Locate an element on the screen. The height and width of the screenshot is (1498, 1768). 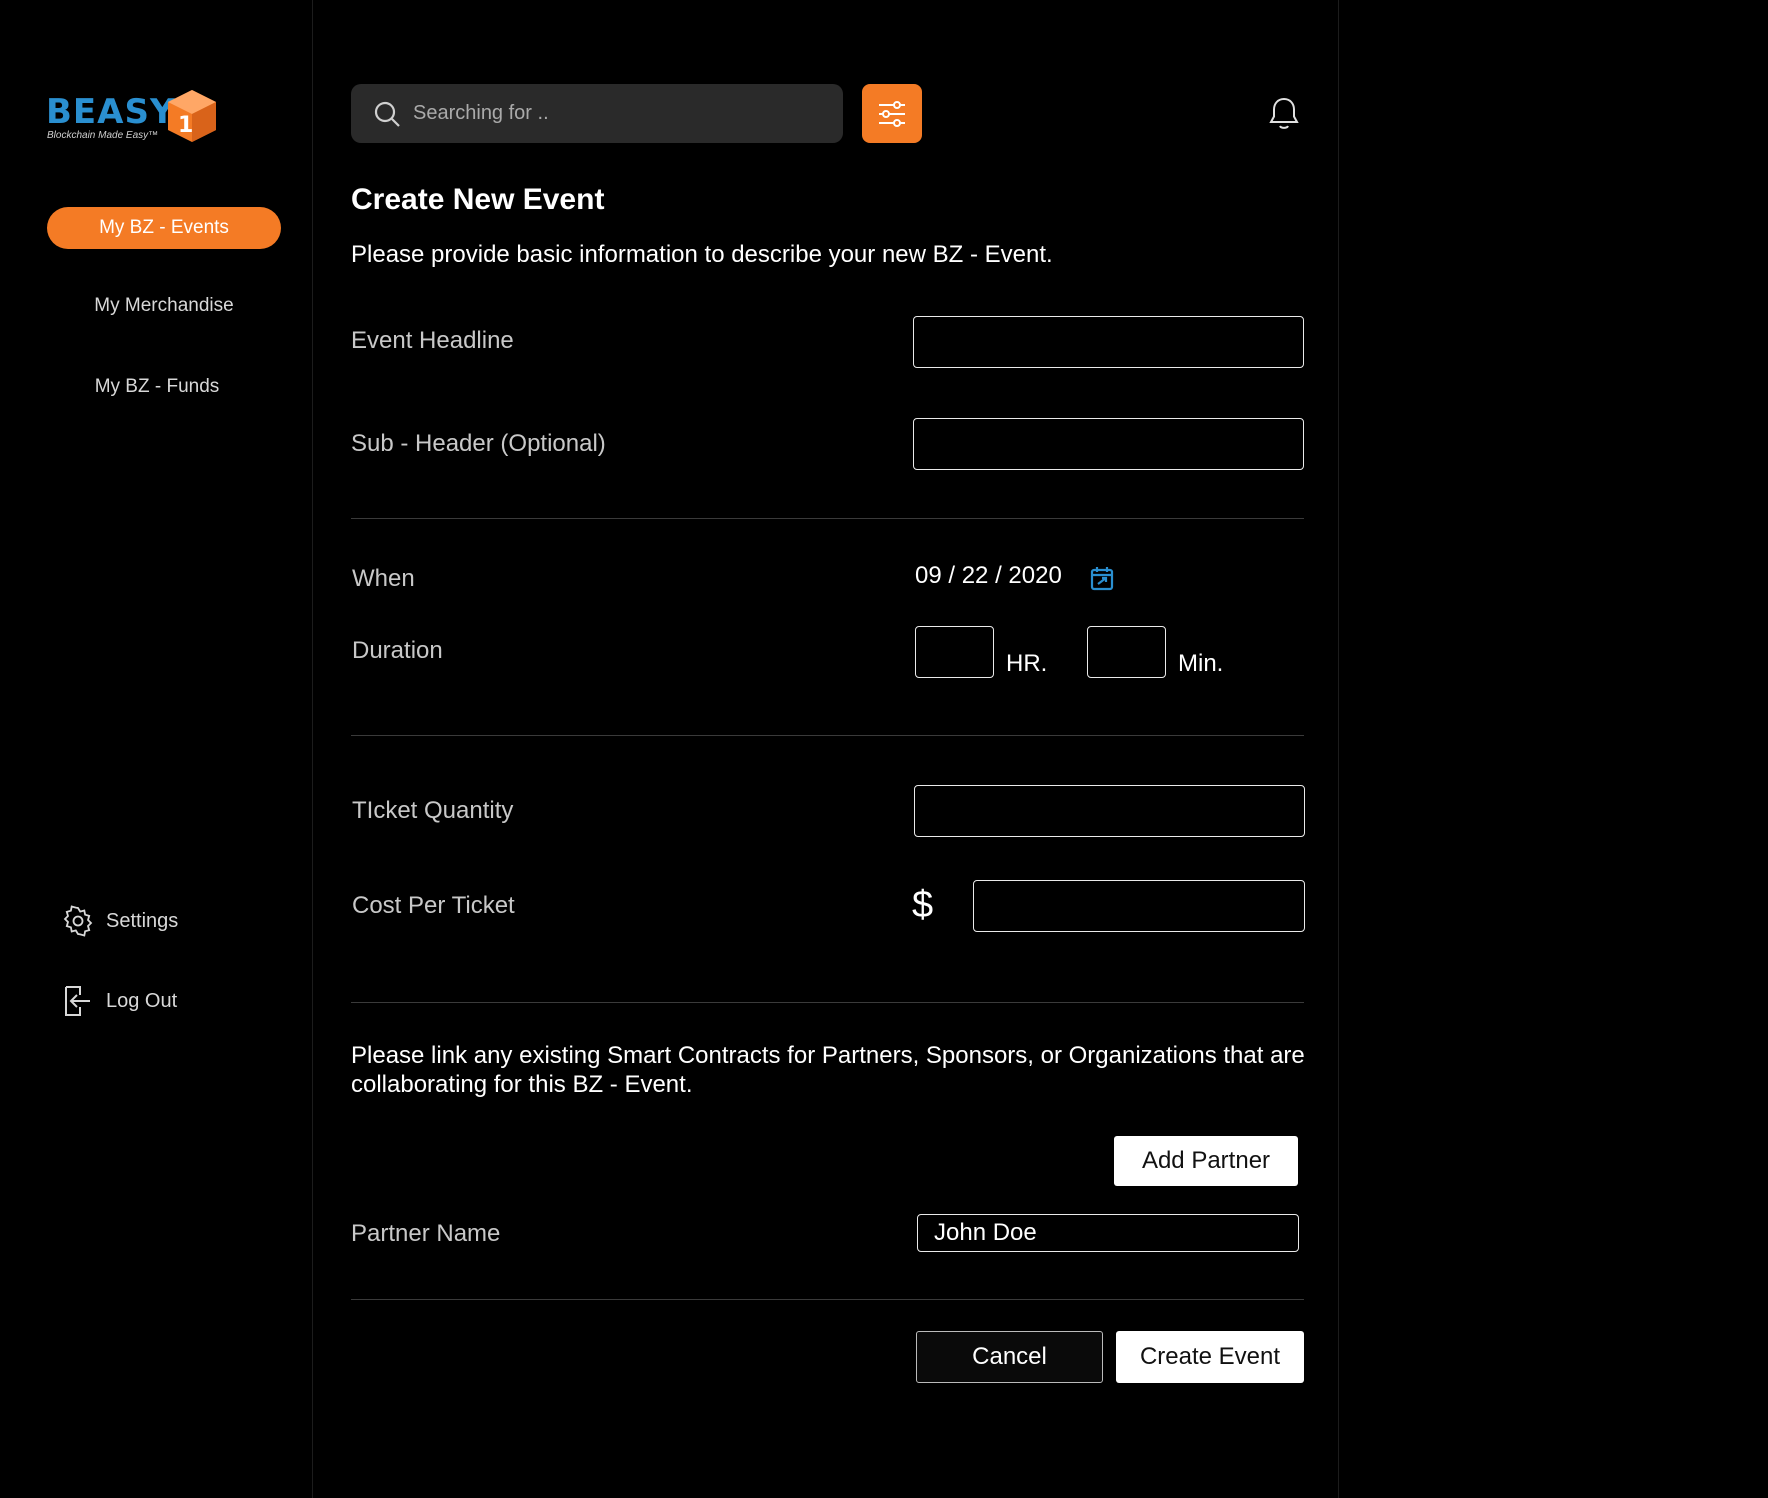
search-input is located at coordinates (613, 113).